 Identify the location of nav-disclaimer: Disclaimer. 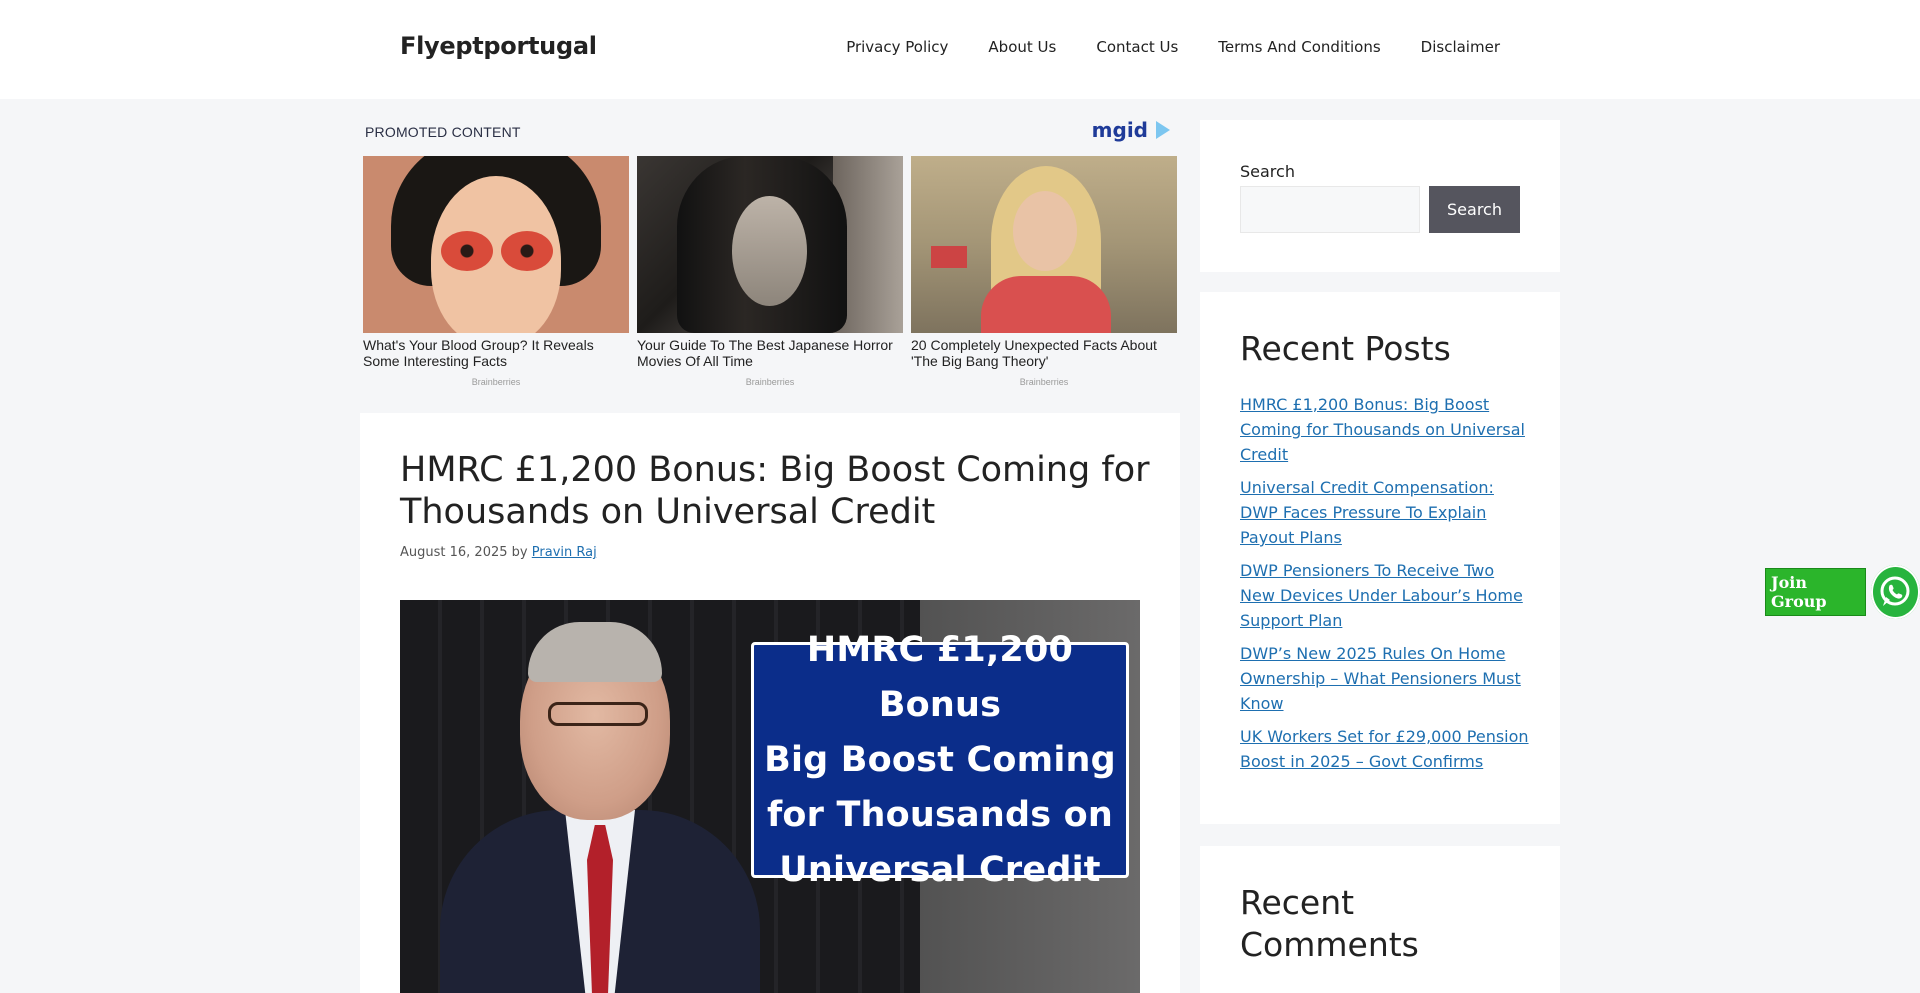
(1460, 47).